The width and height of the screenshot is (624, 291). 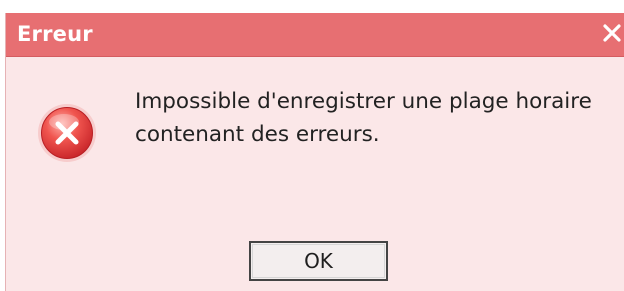 I want to click on ok-button: OK, so click(x=318, y=261).